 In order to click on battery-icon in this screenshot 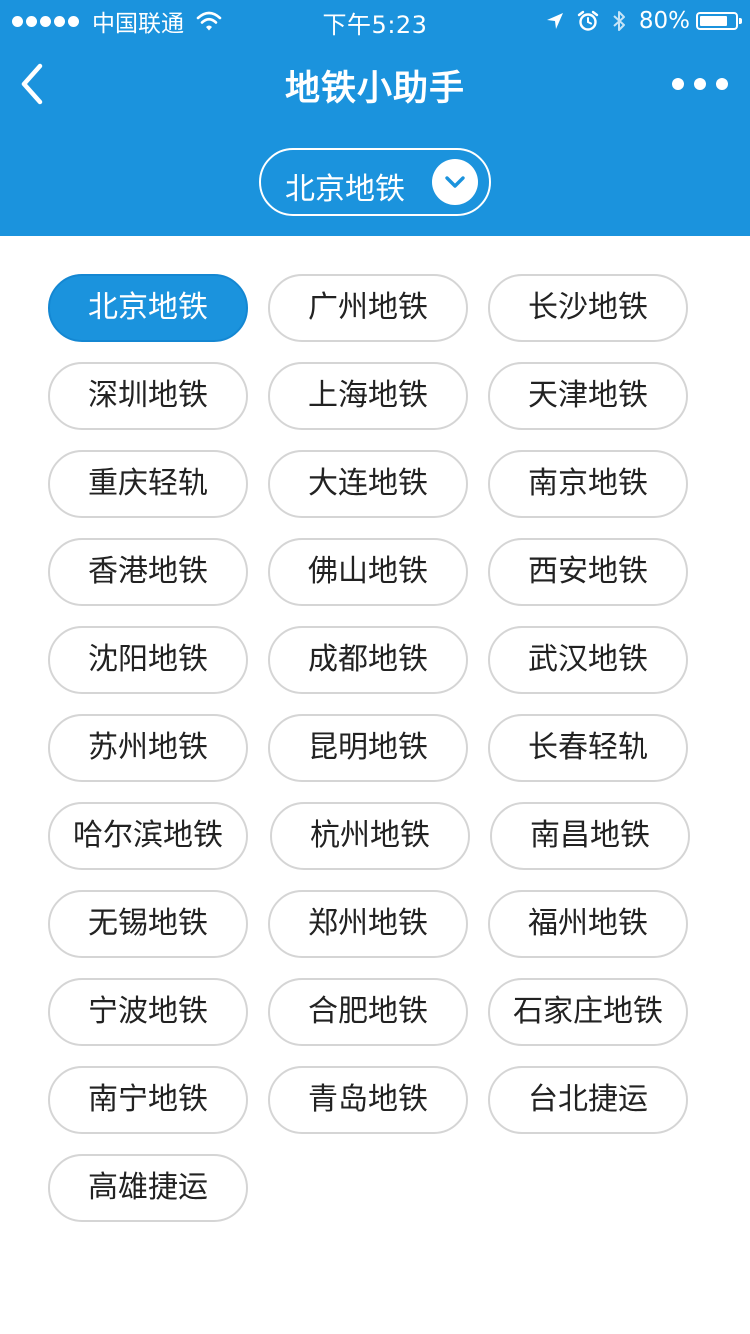, I will do `click(719, 21)`.